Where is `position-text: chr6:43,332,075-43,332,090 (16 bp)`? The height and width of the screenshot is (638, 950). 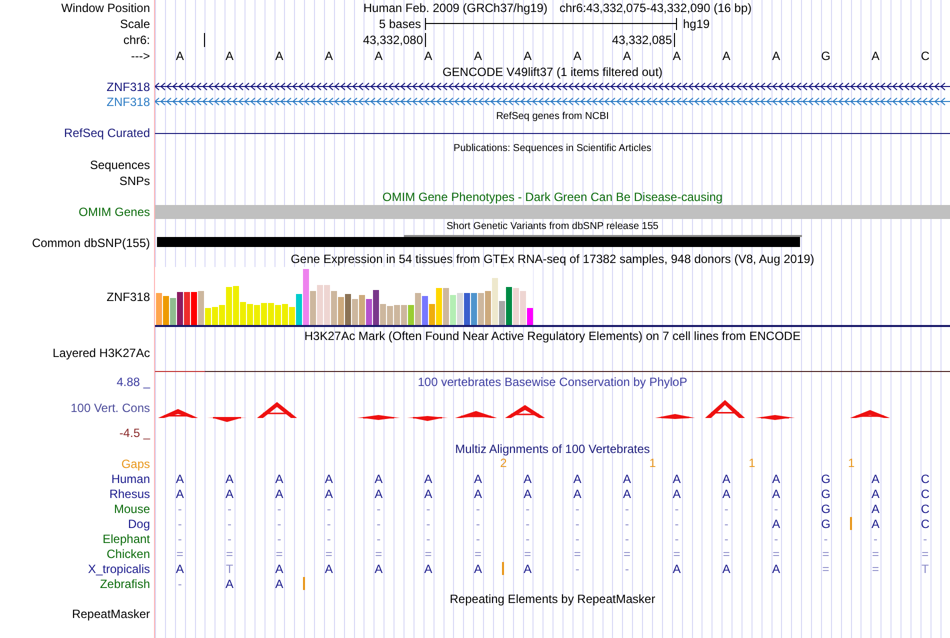
position-text: chr6:43,332,075-43,332,090 (16 bp) is located at coordinates (655, 8).